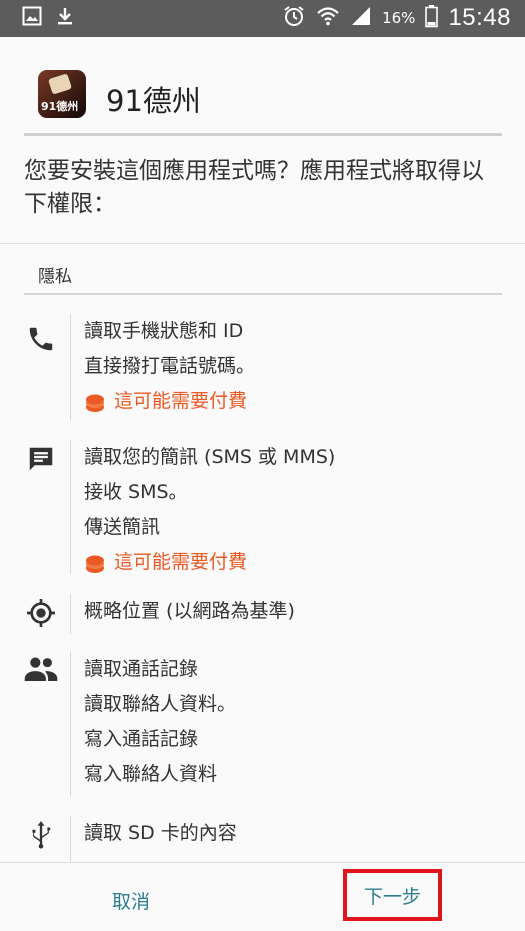 This screenshot has height=931, width=525. What do you see at coordinates (136, 492) in the screenshot?
I see `permission-line: 接收 SMS。` at bounding box center [136, 492].